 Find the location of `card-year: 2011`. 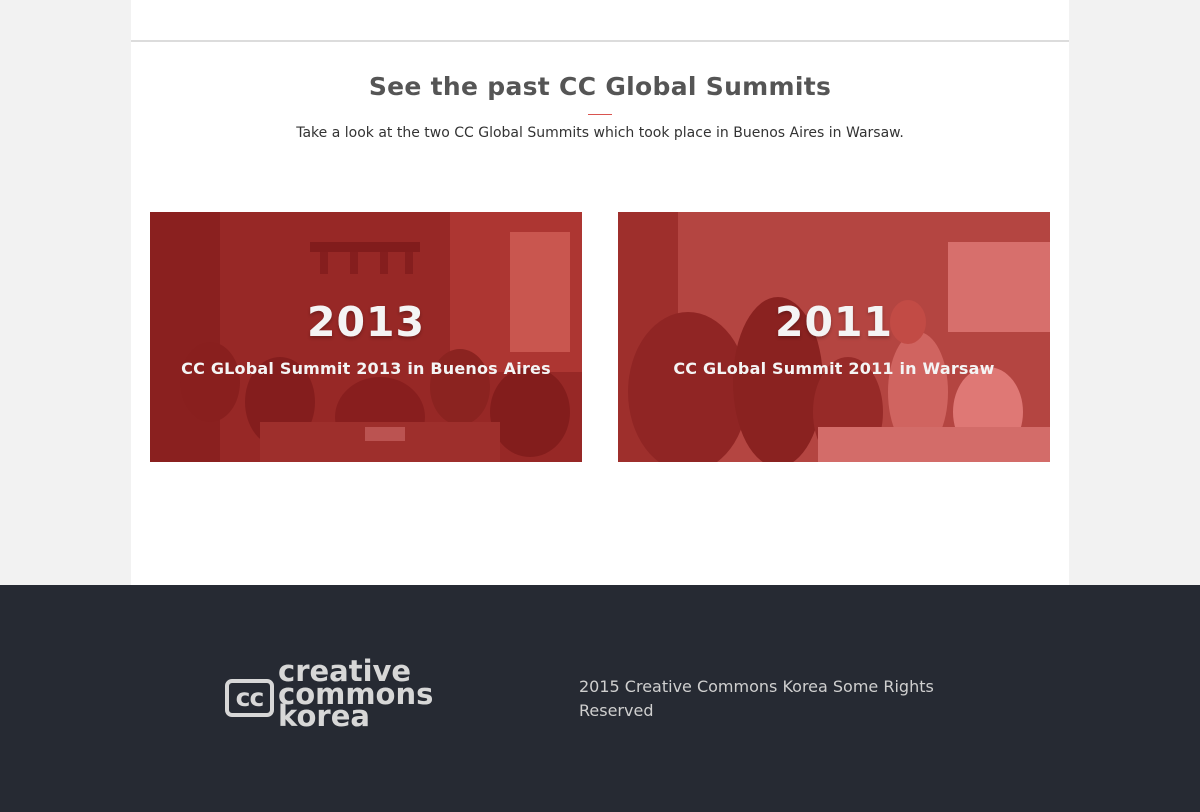

card-year: 2011 is located at coordinates (834, 322).